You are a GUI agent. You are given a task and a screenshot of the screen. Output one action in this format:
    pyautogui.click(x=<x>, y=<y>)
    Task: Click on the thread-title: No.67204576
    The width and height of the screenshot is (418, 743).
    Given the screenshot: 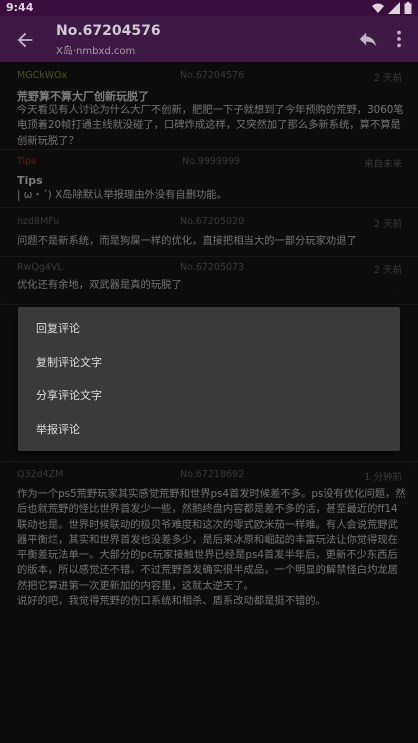 What is the action you would take?
    pyautogui.click(x=108, y=31)
    